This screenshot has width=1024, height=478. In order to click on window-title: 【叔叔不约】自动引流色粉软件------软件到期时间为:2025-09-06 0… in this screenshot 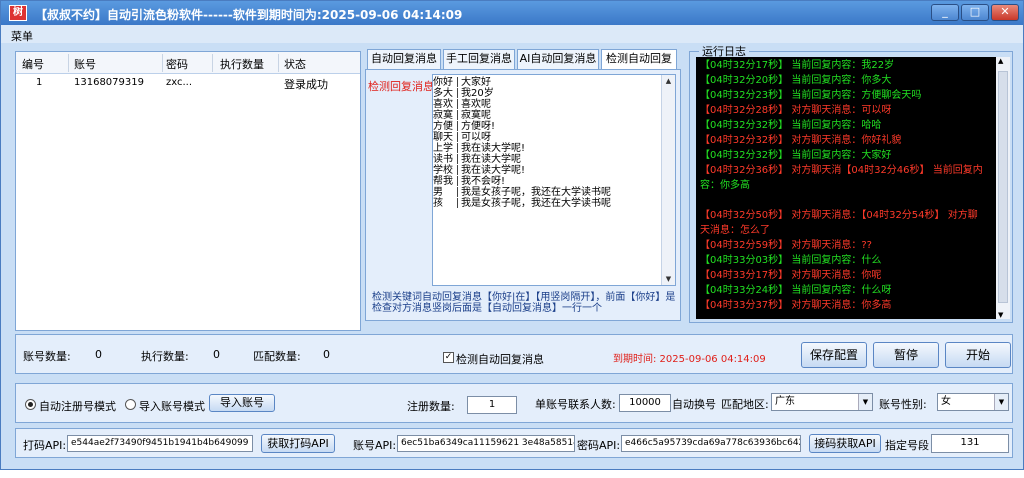, I will do `click(249, 15)`.